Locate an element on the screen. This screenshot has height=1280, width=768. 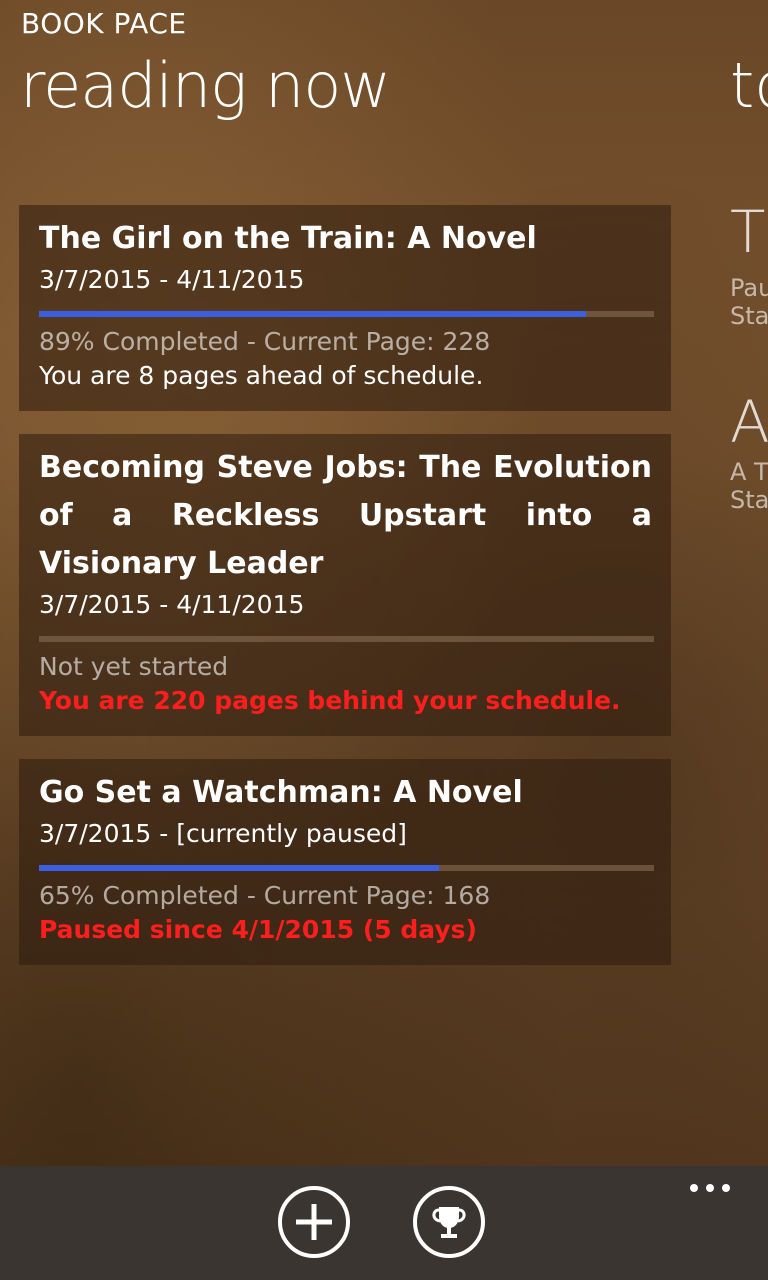
peek-item-1-line2: Sta is located at coordinates (749, 316).